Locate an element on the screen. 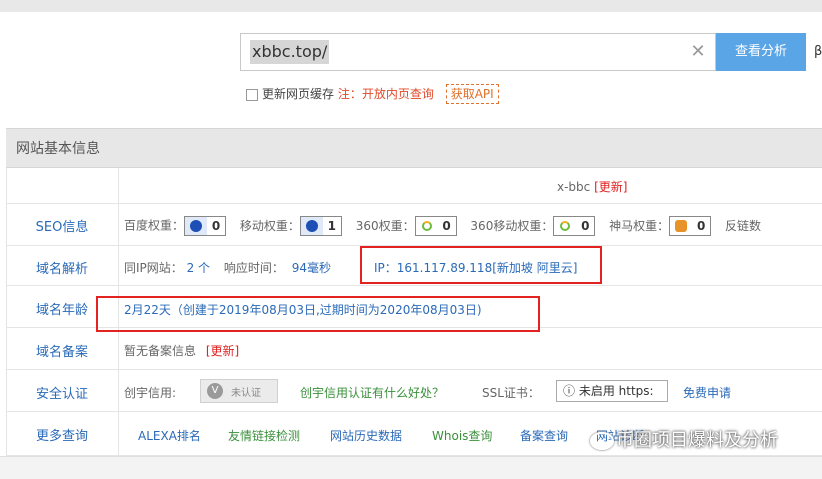  baidu-weight-value: 0 is located at coordinates (216, 226).